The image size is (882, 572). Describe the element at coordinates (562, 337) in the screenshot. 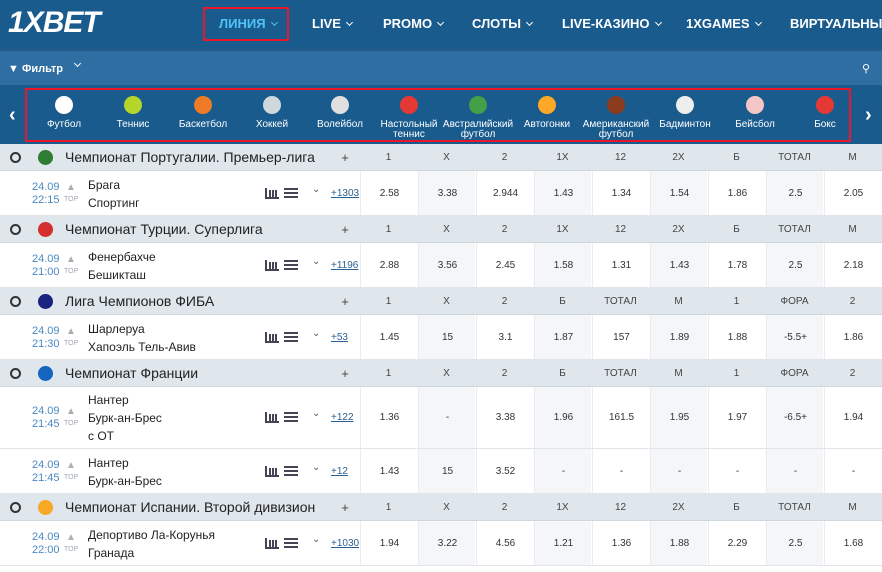

I see `odds-cell: 1.87` at that location.